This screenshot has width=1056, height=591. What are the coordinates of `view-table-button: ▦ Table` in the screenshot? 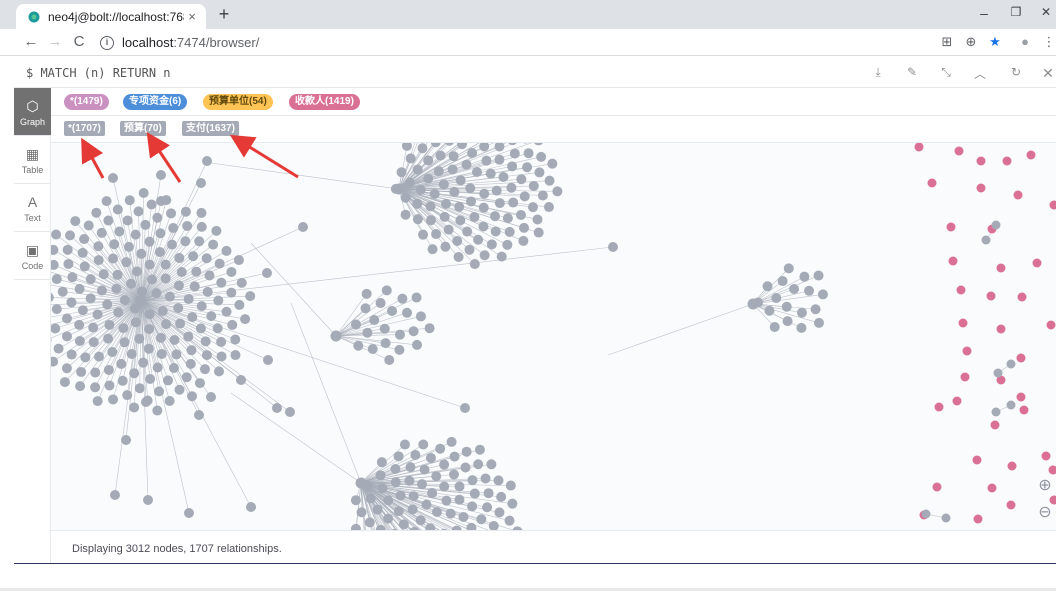 It's located at (32, 160).